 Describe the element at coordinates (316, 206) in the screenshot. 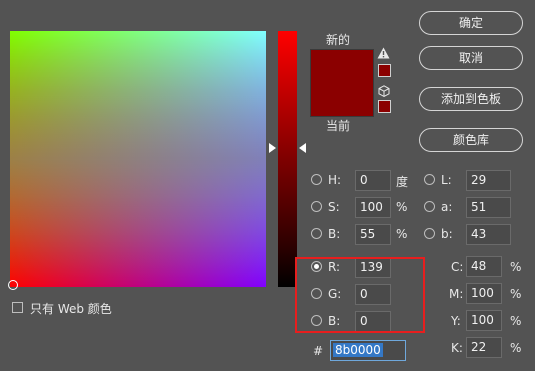

I see `radio-s` at that location.